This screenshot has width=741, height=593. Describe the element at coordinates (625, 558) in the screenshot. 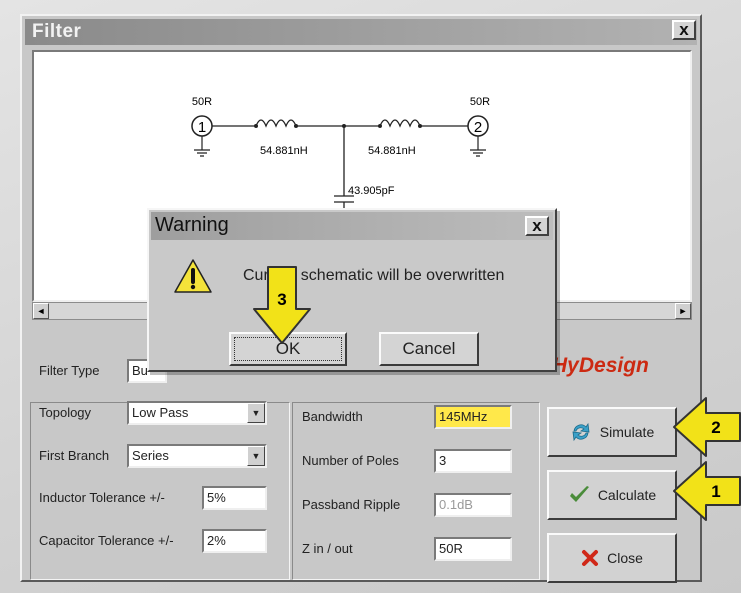

I see `close-label: Close` at that location.